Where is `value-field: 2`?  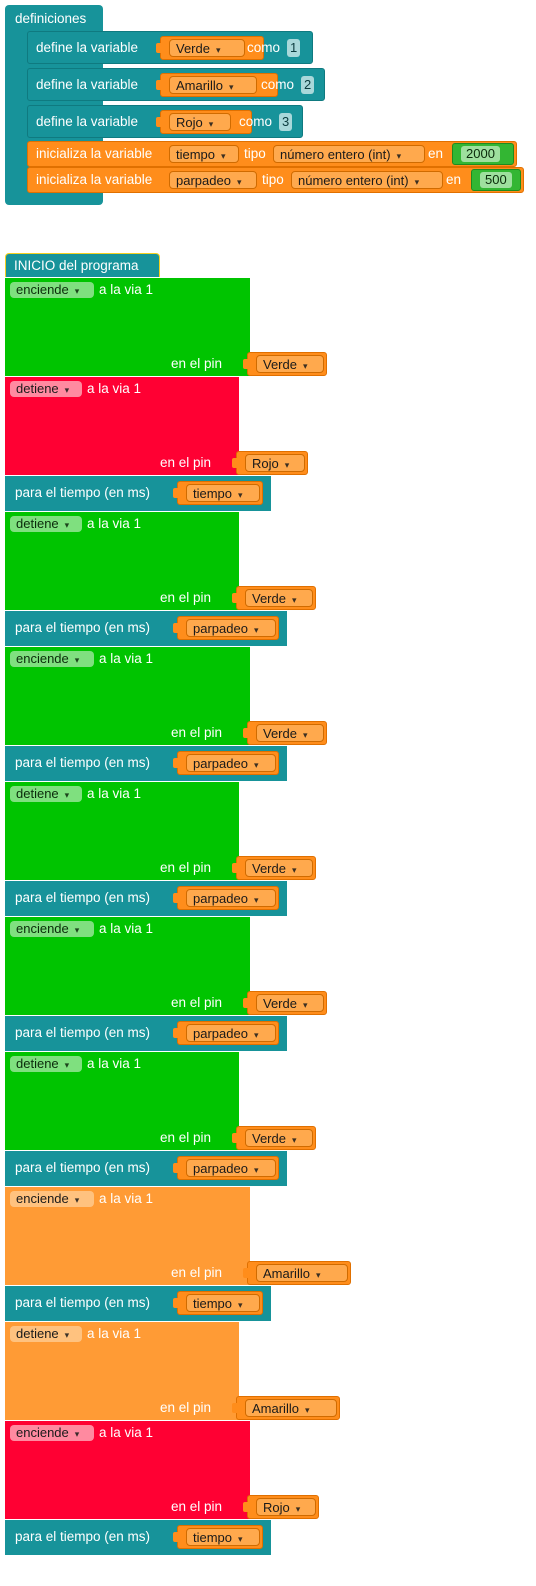 value-field: 2 is located at coordinates (308, 85).